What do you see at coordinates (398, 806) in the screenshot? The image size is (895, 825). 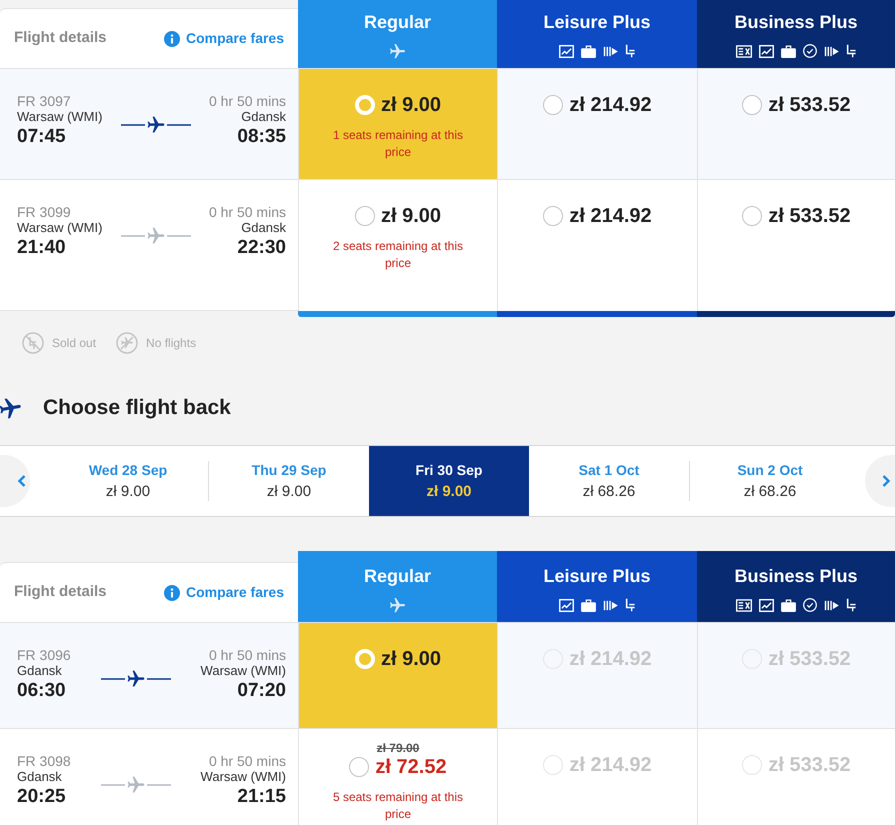 I see `seats-remaining-note: 5 seats remaining at this price` at bounding box center [398, 806].